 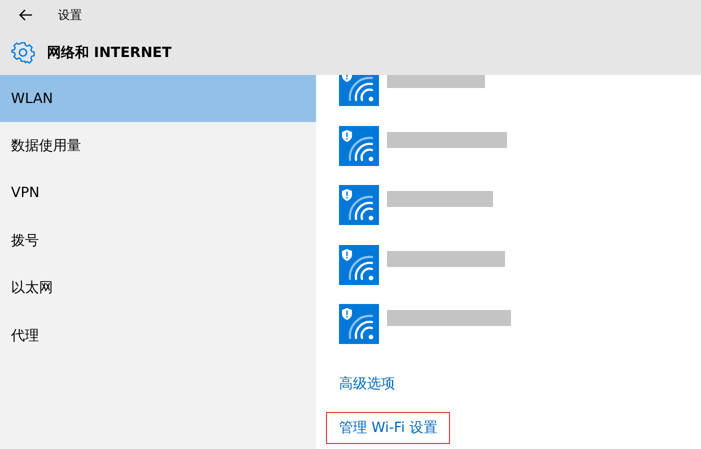 What do you see at coordinates (158, 336) in the screenshot?
I see `sidebar-item: 代理` at bounding box center [158, 336].